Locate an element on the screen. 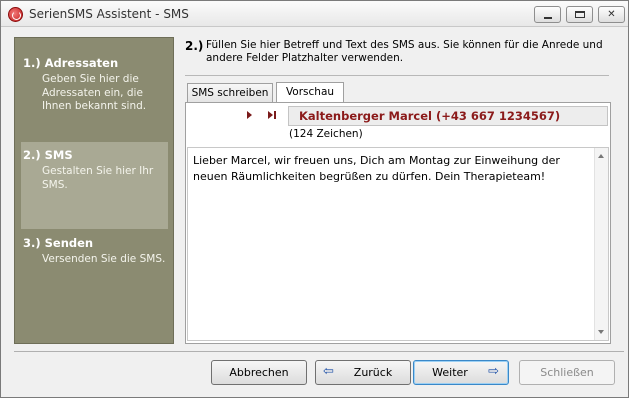 The height and width of the screenshot is (398, 629). cancel-button-label: Abbrechen is located at coordinates (259, 372).